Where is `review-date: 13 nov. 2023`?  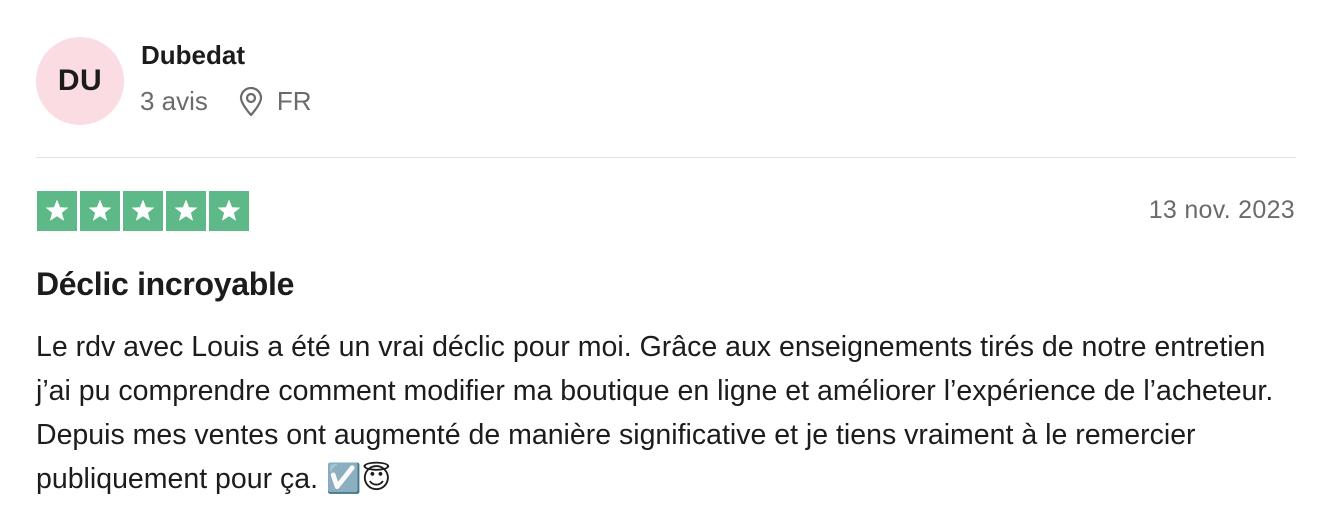 review-date: 13 nov. 2023 is located at coordinates (1221, 210).